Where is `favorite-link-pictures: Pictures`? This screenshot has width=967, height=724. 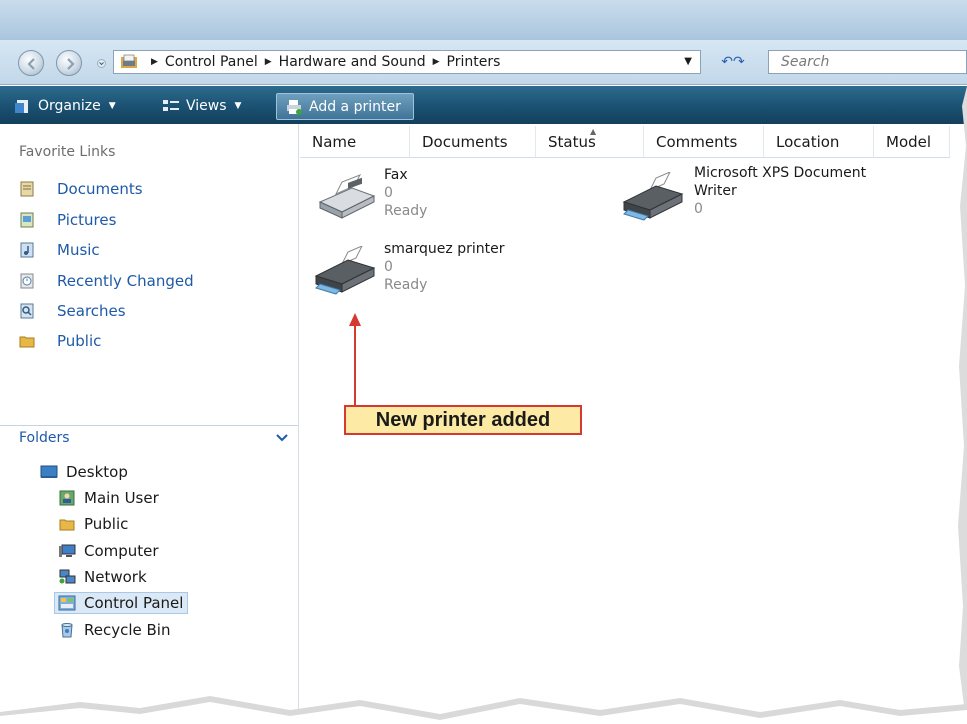 favorite-link-pictures: Pictures is located at coordinates (67, 220).